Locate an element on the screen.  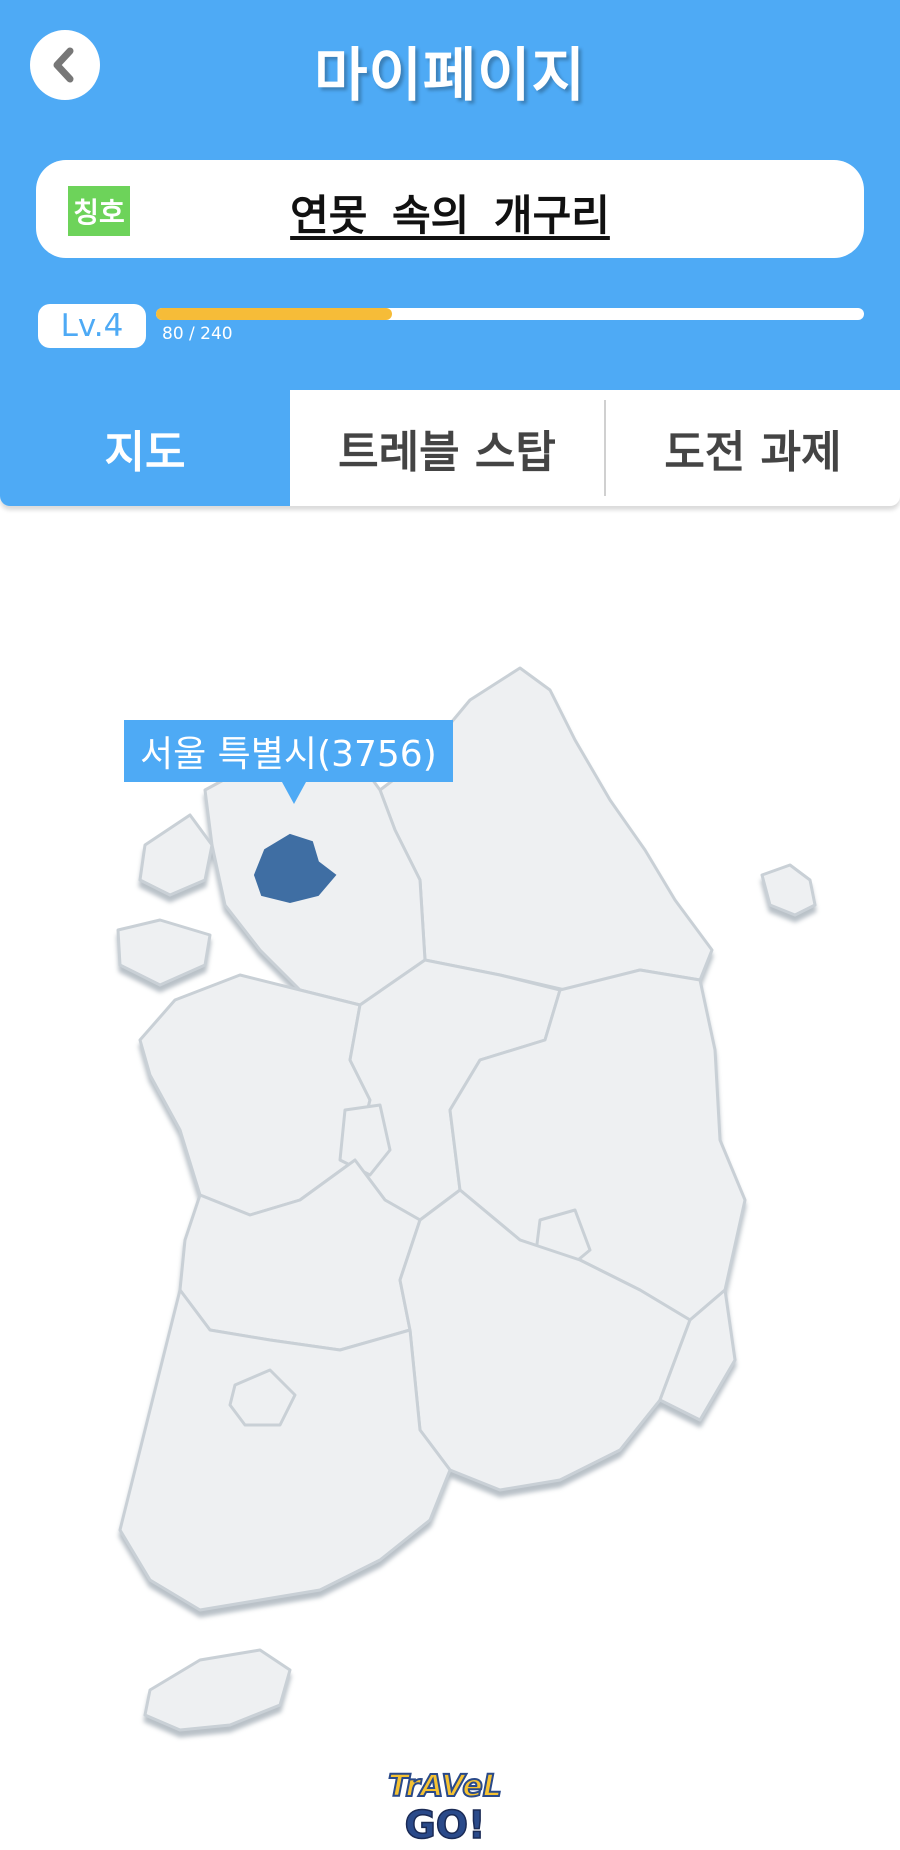
tab-challenges: 도전 과제 is located at coordinates (753, 448).